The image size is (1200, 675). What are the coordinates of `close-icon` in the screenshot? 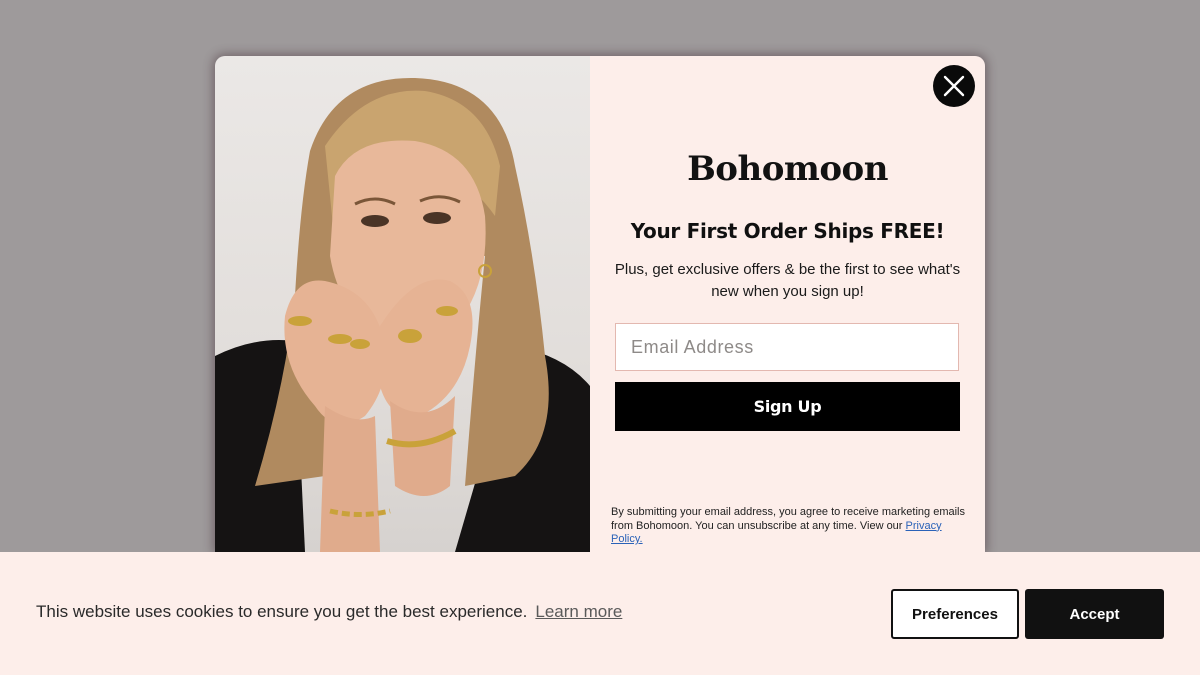 It's located at (954, 86).